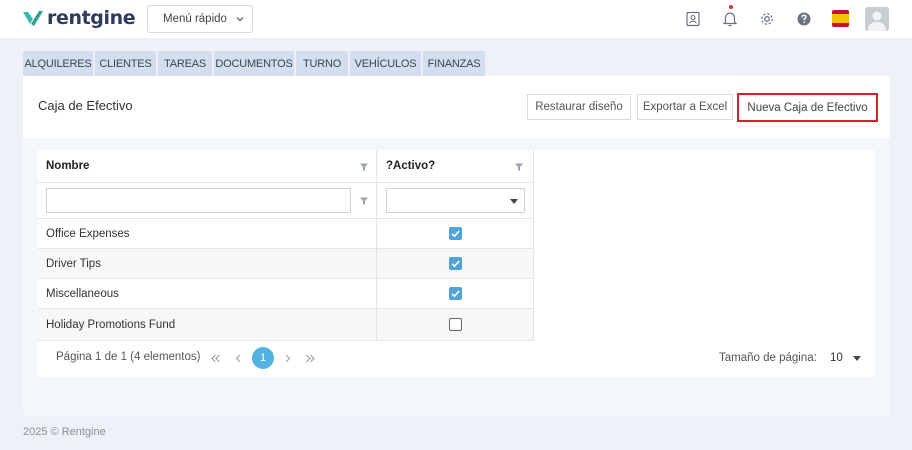 The image size is (912, 450). What do you see at coordinates (455, 200) in the screenshot?
I see `active-filter-select` at bounding box center [455, 200].